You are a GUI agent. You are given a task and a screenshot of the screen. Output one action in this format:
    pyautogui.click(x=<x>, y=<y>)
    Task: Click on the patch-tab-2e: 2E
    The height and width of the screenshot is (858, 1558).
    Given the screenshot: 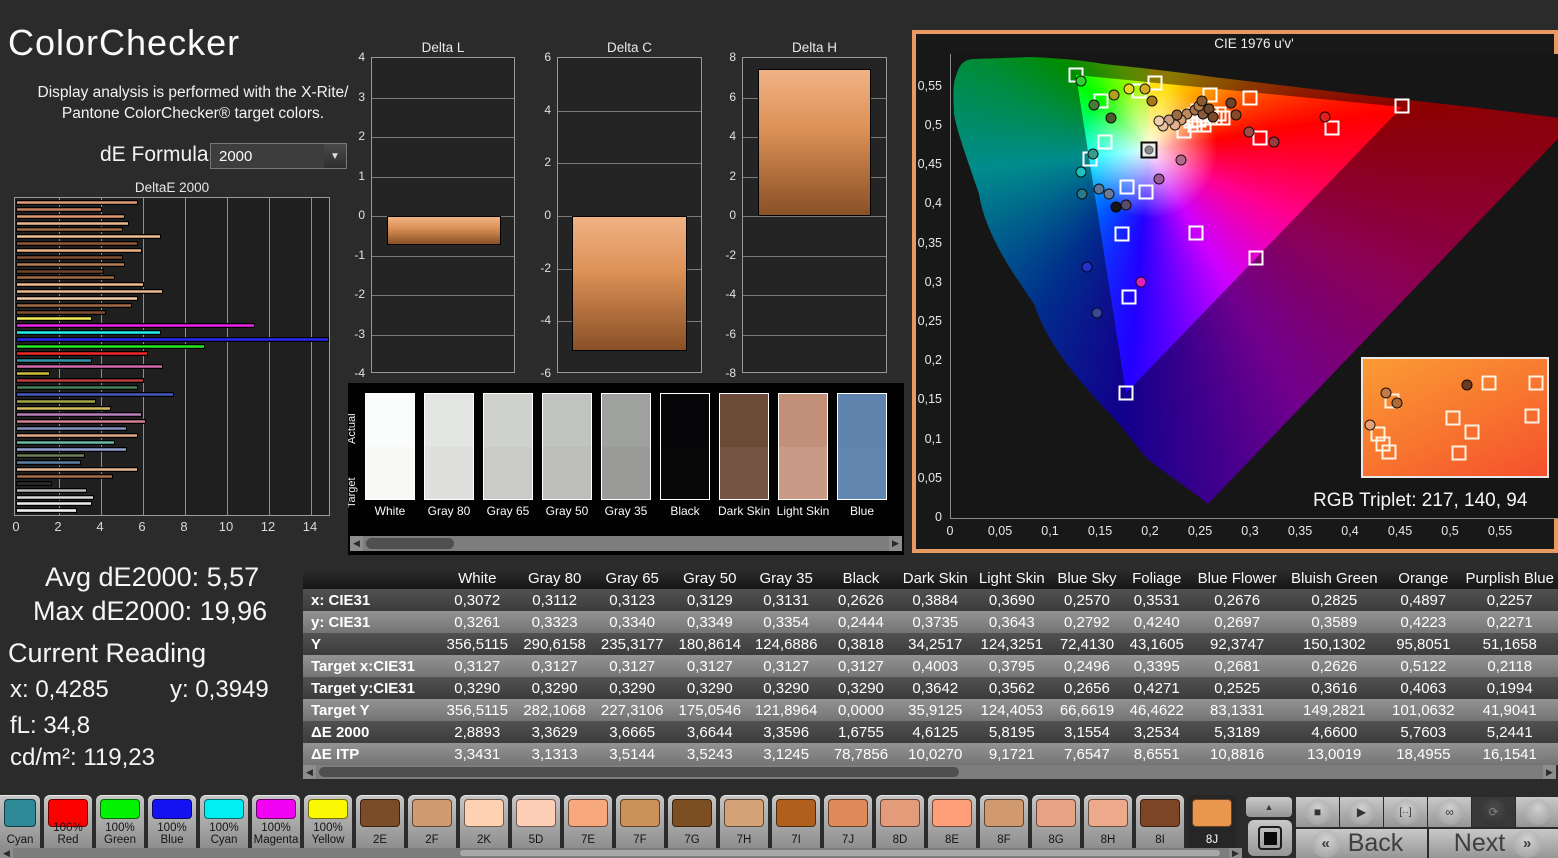 What is the action you would take?
    pyautogui.click(x=380, y=821)
    